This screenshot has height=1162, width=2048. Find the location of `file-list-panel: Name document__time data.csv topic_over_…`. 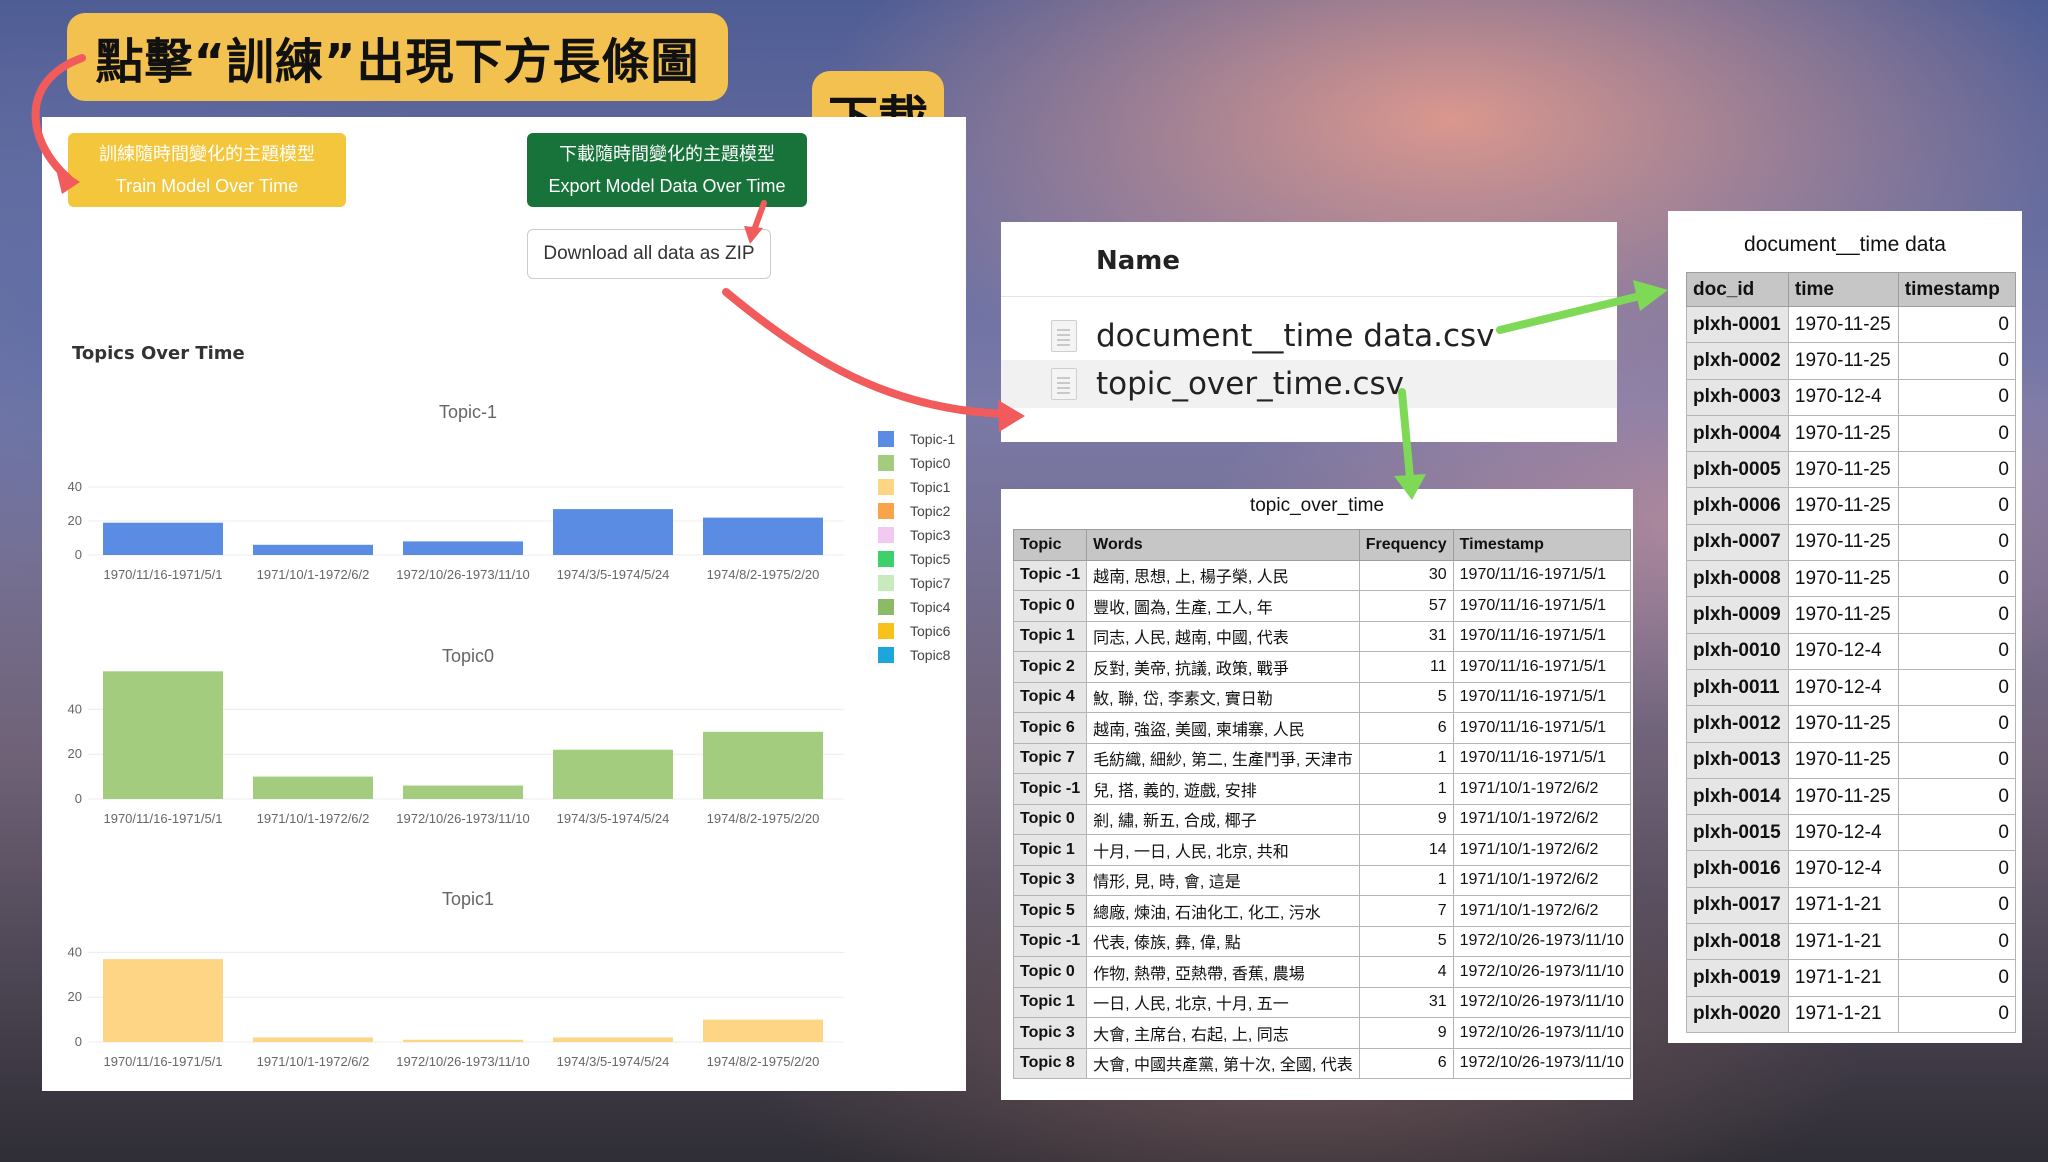

file-list-panel: Name document__time data.csv topic_over_… is located at coordinates (1309, 332).